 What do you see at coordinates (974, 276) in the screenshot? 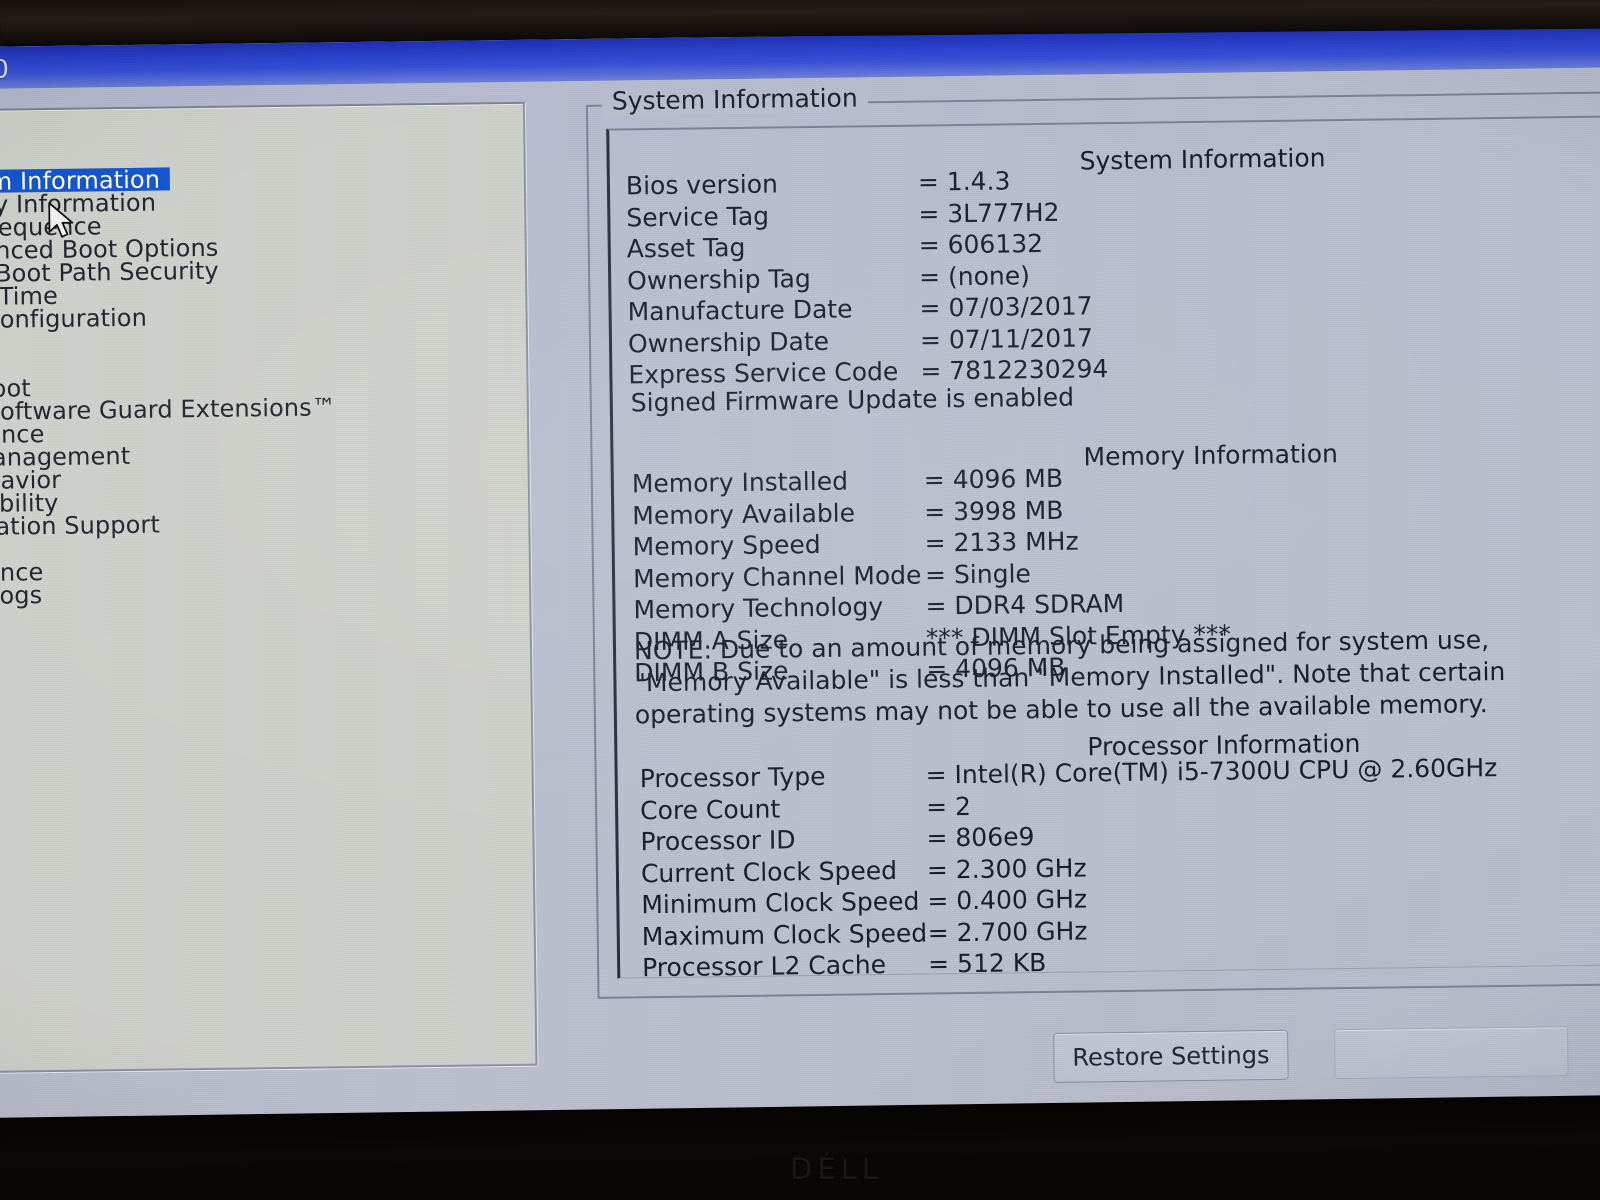
I see `row-value: = (none)` at bounding box center [974, 276].